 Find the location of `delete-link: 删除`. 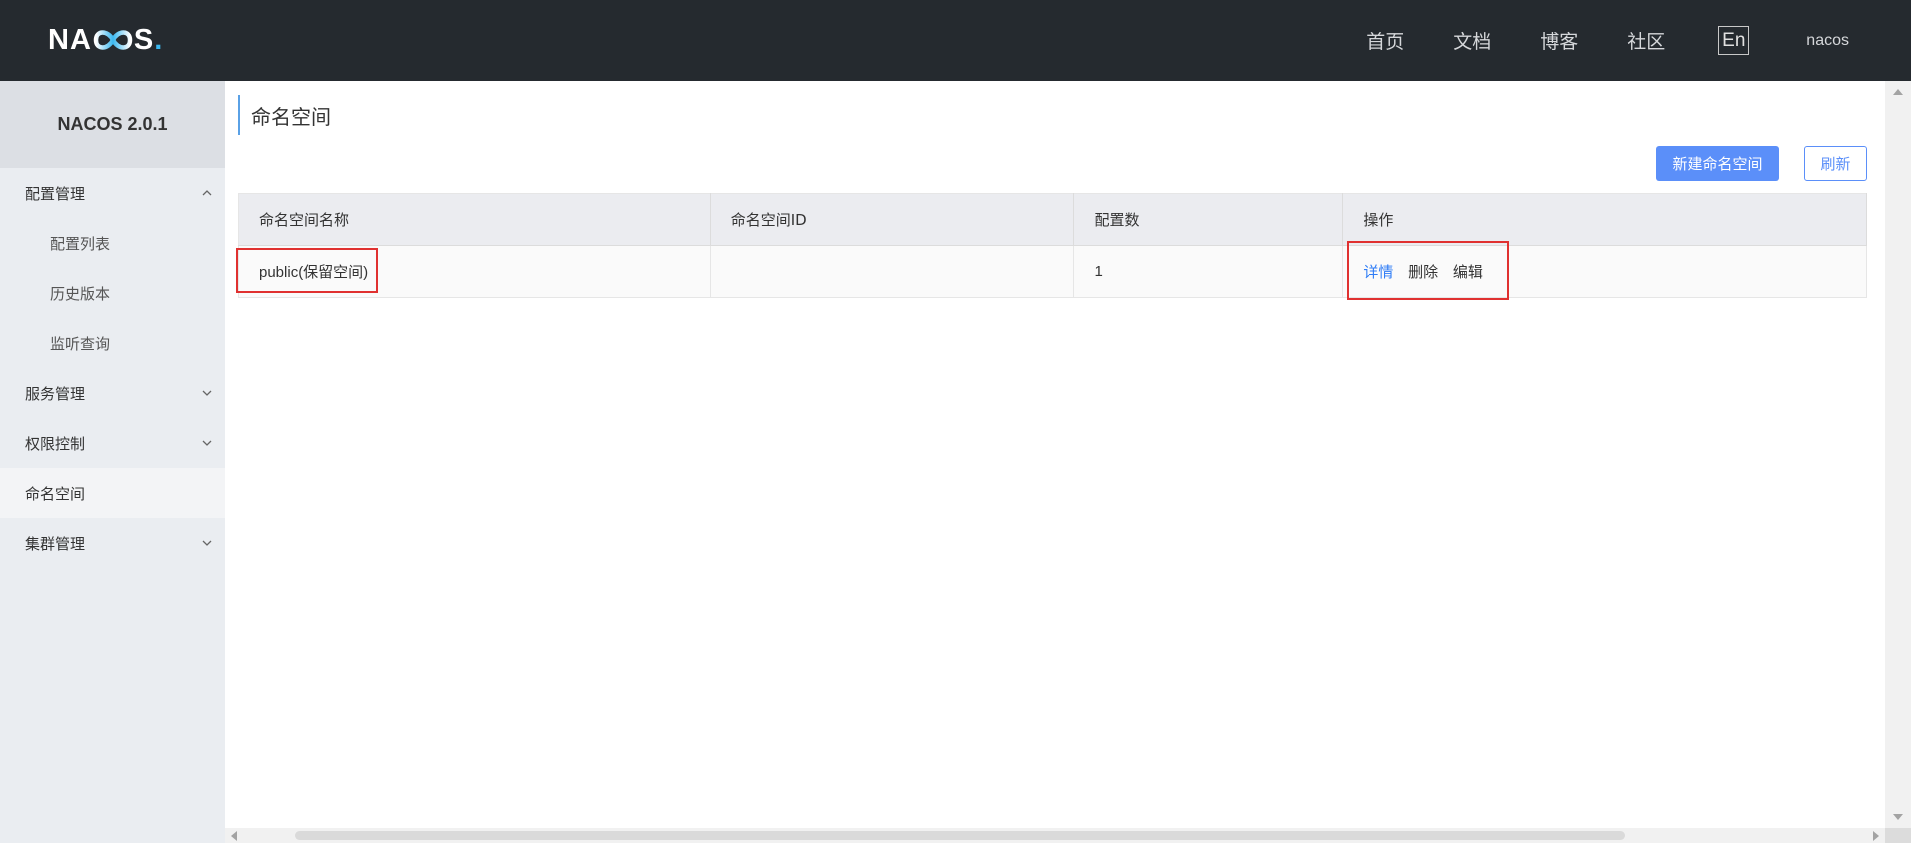

delete-link: 删除 is located at coordinates (1423, 272).